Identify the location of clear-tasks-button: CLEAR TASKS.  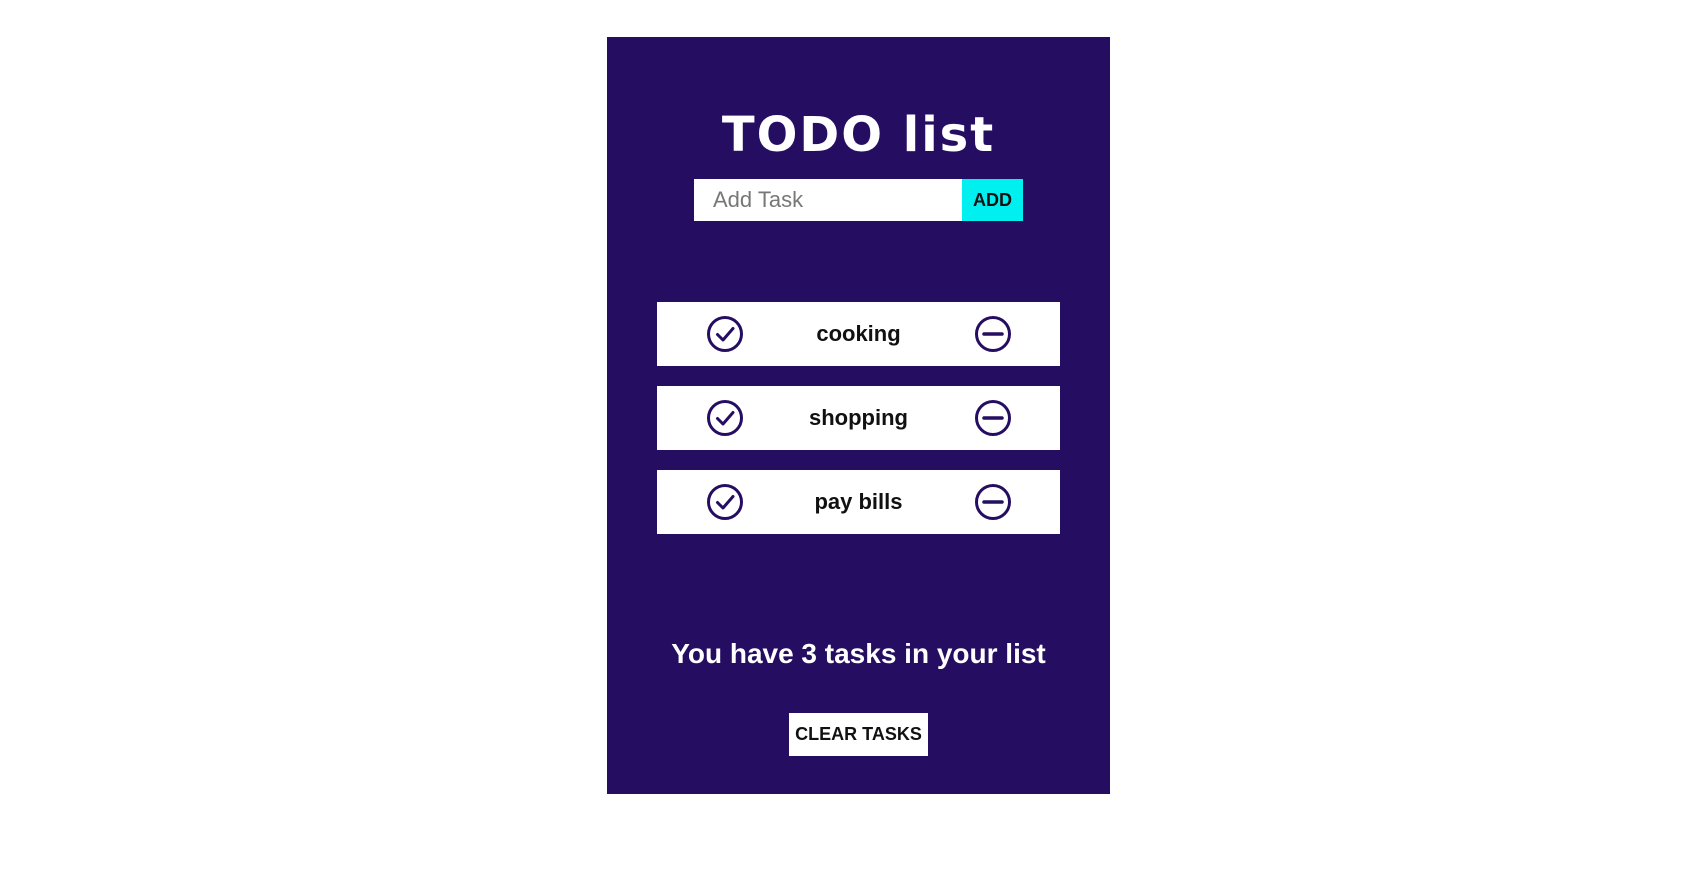
(858, 734).